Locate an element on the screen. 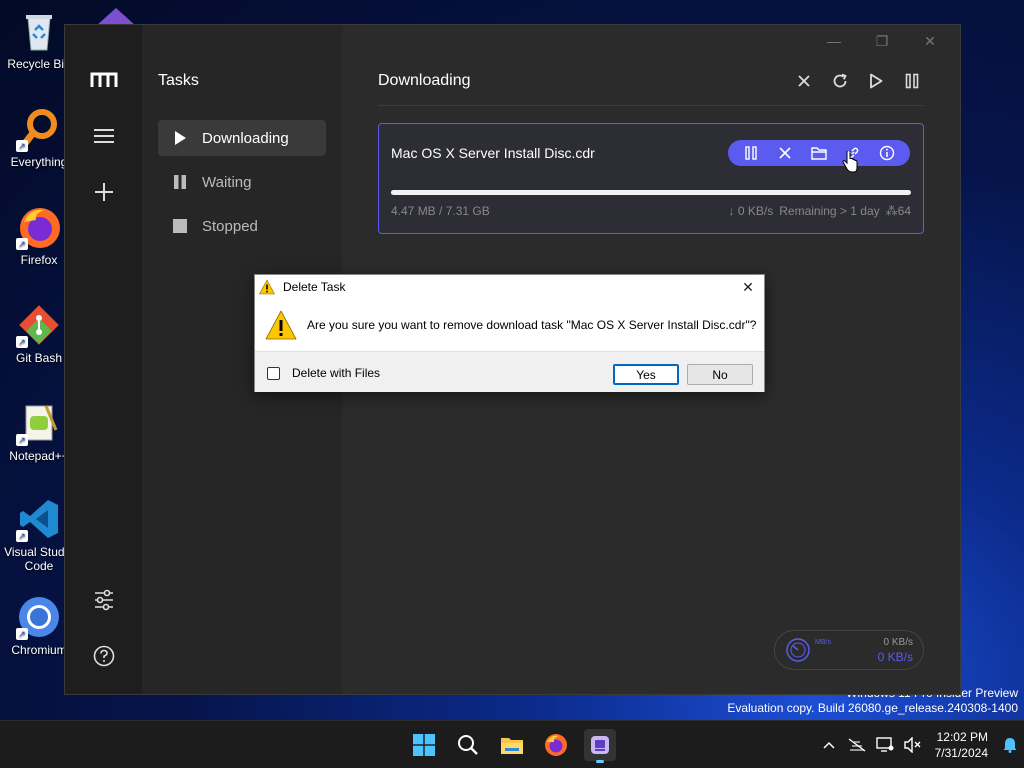 This screenshot has width=1024, height=768. task-connections-count: 64 is located at coordinates (904, 211).